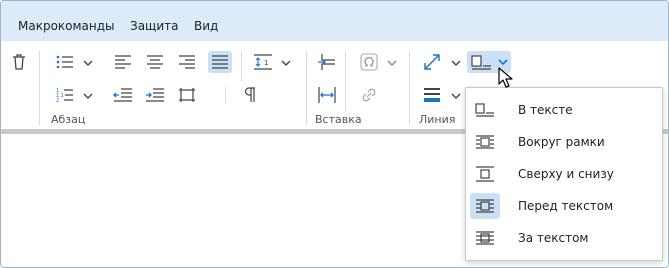 The width and height of the screenshot is (669, 268). I want to click on decrease-indent-button, so click(123, 95).